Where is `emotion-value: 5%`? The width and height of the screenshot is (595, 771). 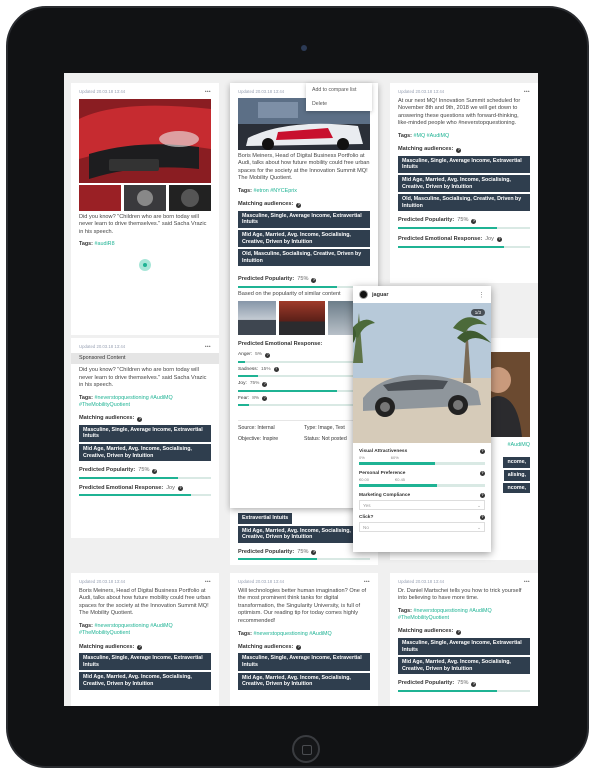 emotion-value: 5% is located at coordinates (259, 355).